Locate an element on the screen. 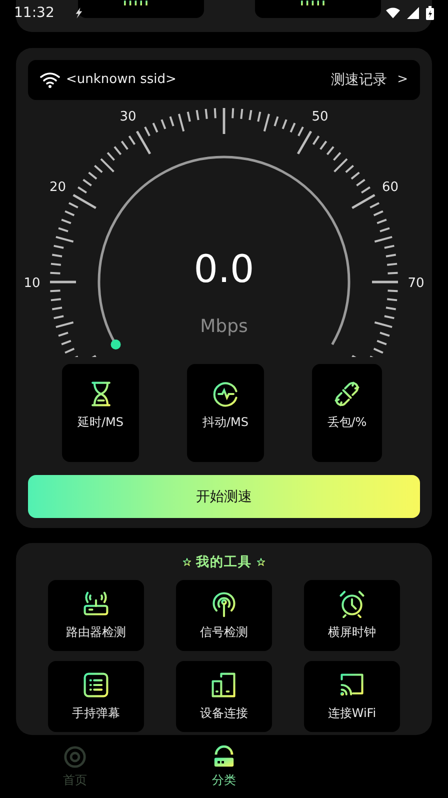 This screenshot has width=448, height=798. speed-value: 0.0 is located at coordinates (224, 268).